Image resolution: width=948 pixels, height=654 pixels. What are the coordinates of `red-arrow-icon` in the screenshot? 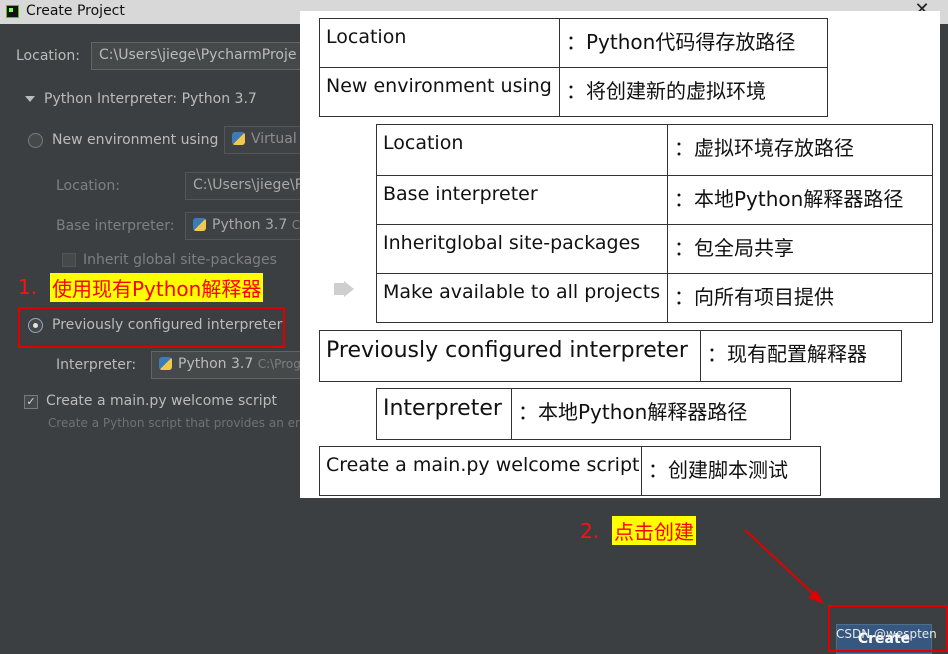 It's located at (784, 566).